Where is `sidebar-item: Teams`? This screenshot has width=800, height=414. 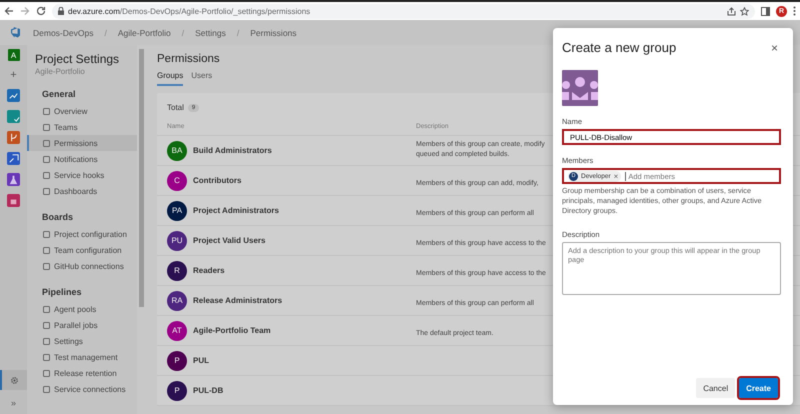
sidebar-item: Teams is located at coordinates (82, 127).